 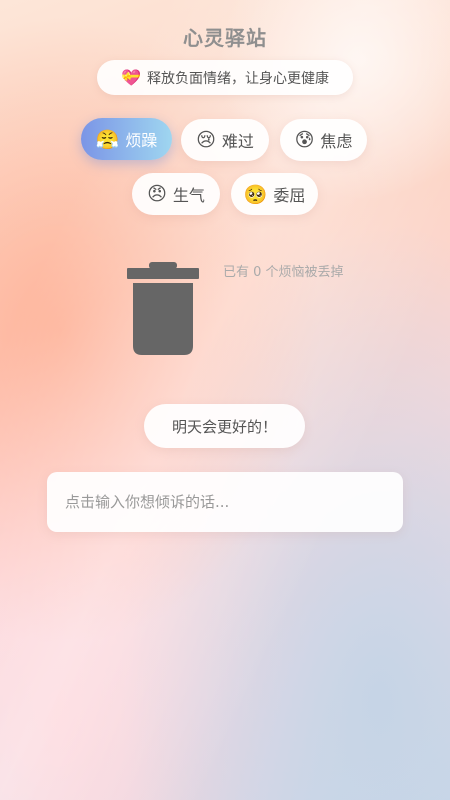 I want to click on crying-face-icon: 😢, so click(x=206, y=140).